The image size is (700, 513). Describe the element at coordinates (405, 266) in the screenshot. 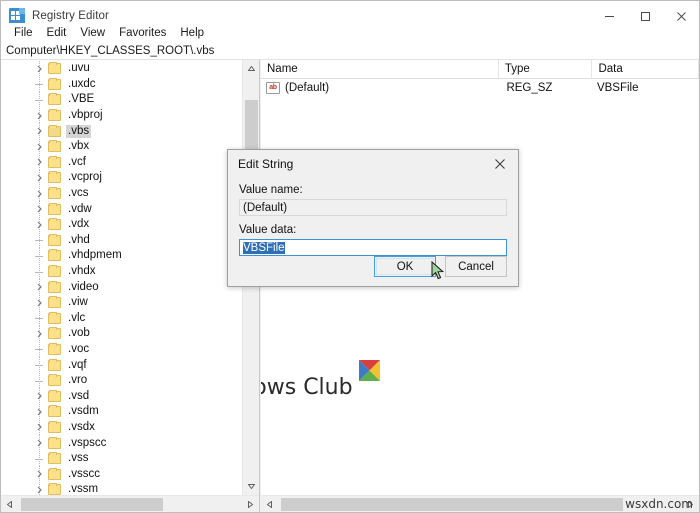

I see `ok-button: OK` at that location.